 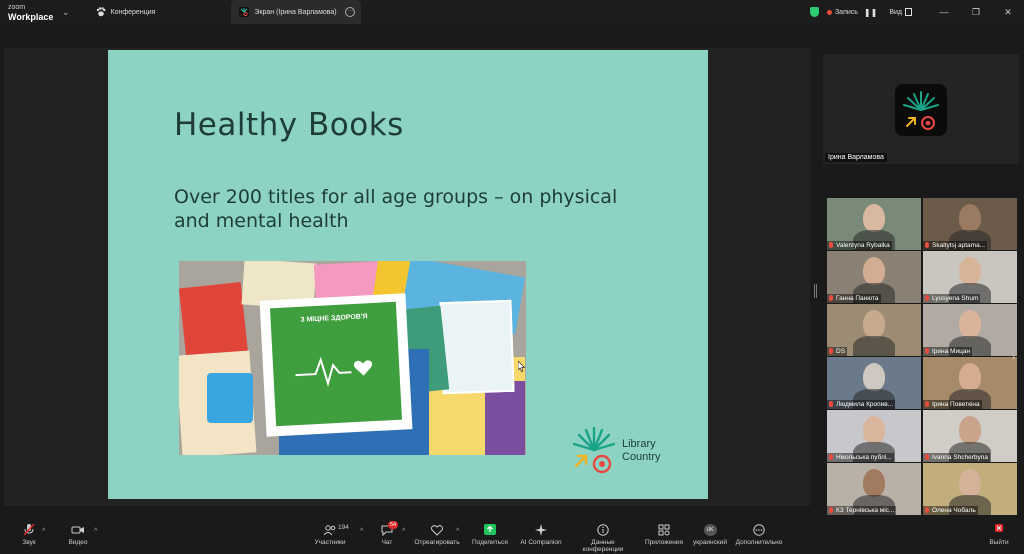 What do you see at coordinates (350, 12) in the screenshot?
I see `more-icon: ···` at bounding box center [350, 12].